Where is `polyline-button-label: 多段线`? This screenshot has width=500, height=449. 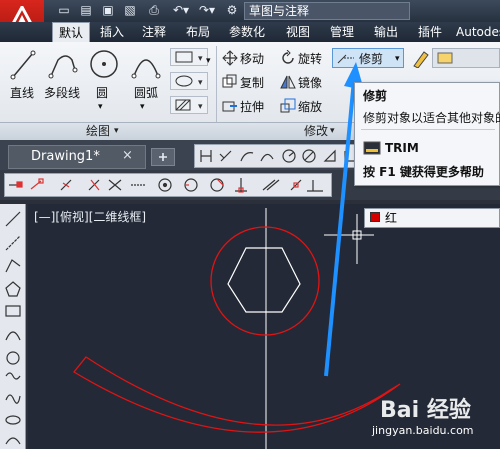
polyline-button-label: 多段线 is located at coordinates (62, 93).